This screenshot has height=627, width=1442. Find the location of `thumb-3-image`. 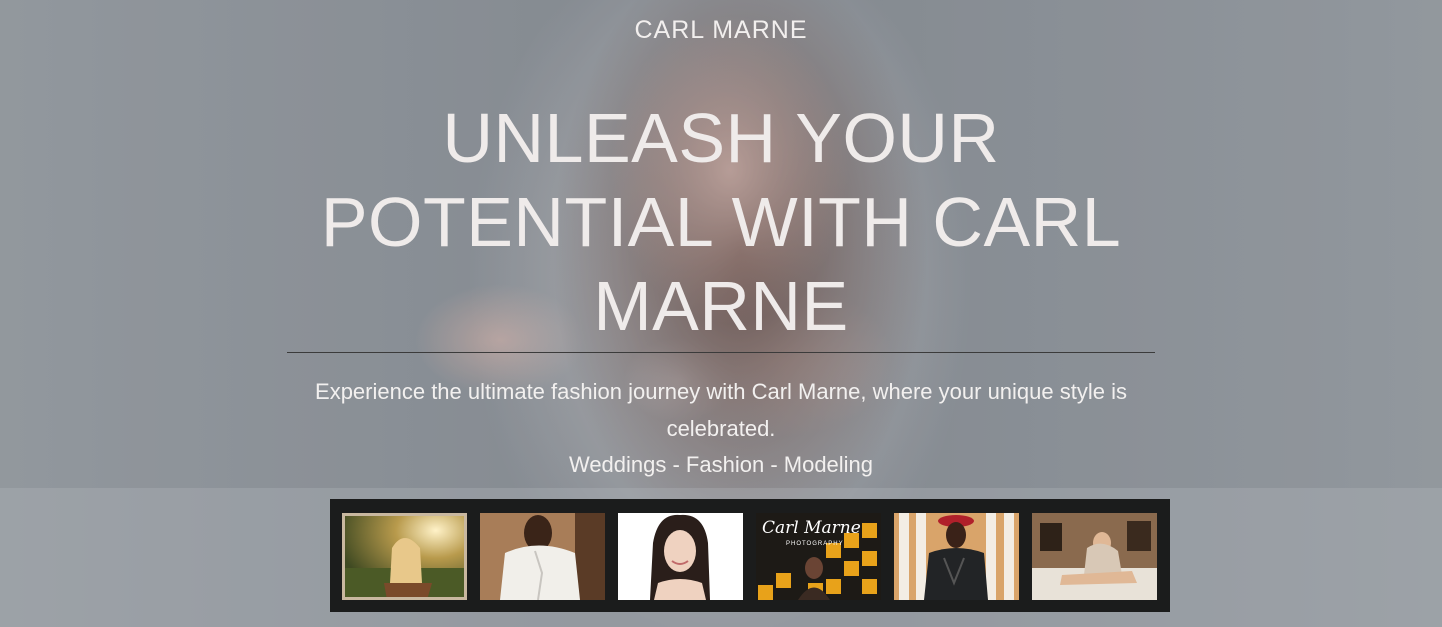

thumb-3-image is located at coordinates (680, 556).